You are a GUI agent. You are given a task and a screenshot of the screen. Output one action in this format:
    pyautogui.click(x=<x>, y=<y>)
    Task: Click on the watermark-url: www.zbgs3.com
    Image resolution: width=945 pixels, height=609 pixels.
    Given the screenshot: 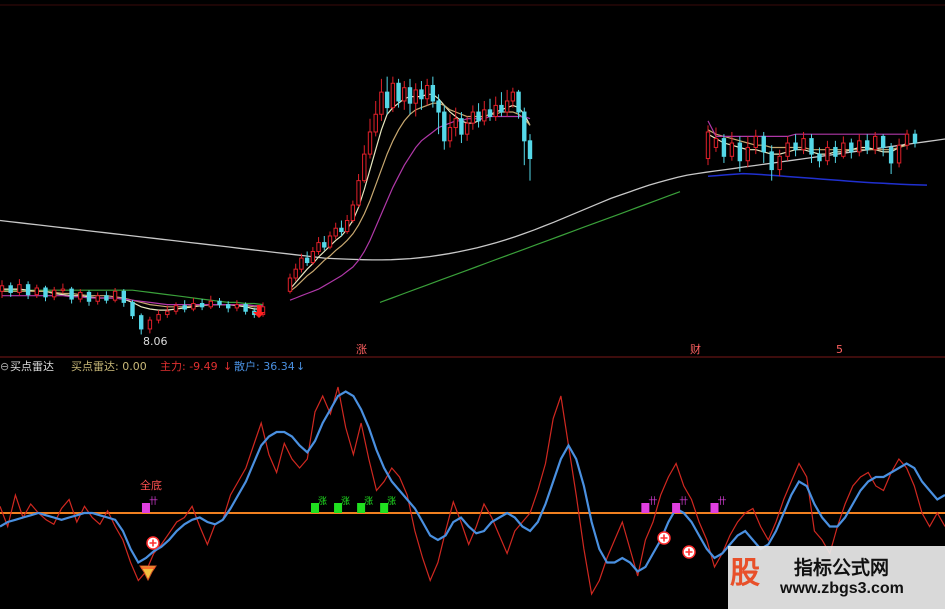 What is the action you would take?
    pyautogui.click(x=842, y=588)
    